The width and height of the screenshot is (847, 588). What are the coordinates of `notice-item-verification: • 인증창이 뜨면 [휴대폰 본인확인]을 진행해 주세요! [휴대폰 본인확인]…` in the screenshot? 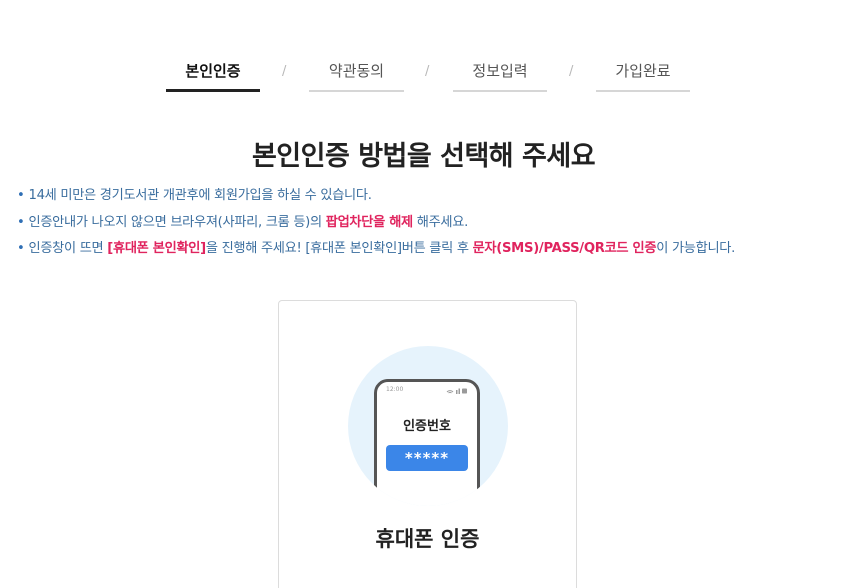 It's located at (430, 249).